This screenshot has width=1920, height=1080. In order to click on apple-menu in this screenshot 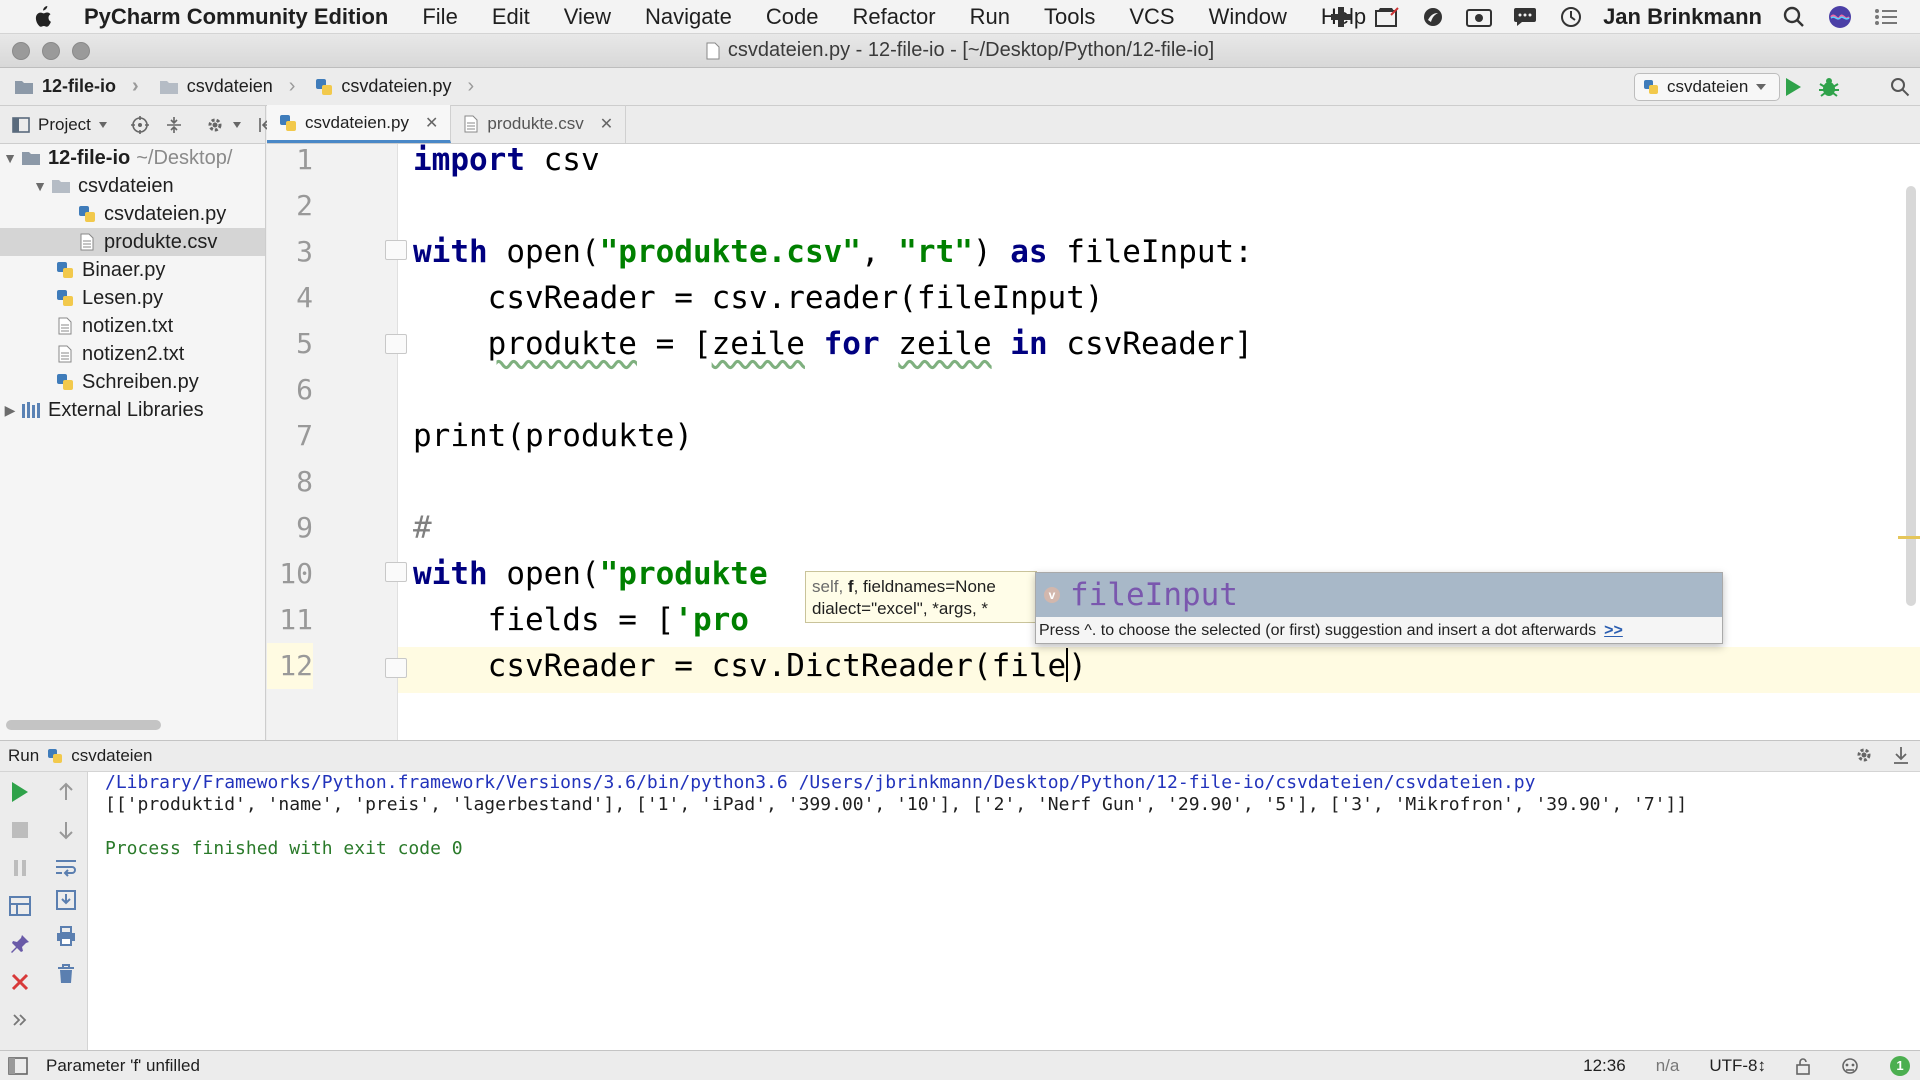, I will do `click(42, 17)`.